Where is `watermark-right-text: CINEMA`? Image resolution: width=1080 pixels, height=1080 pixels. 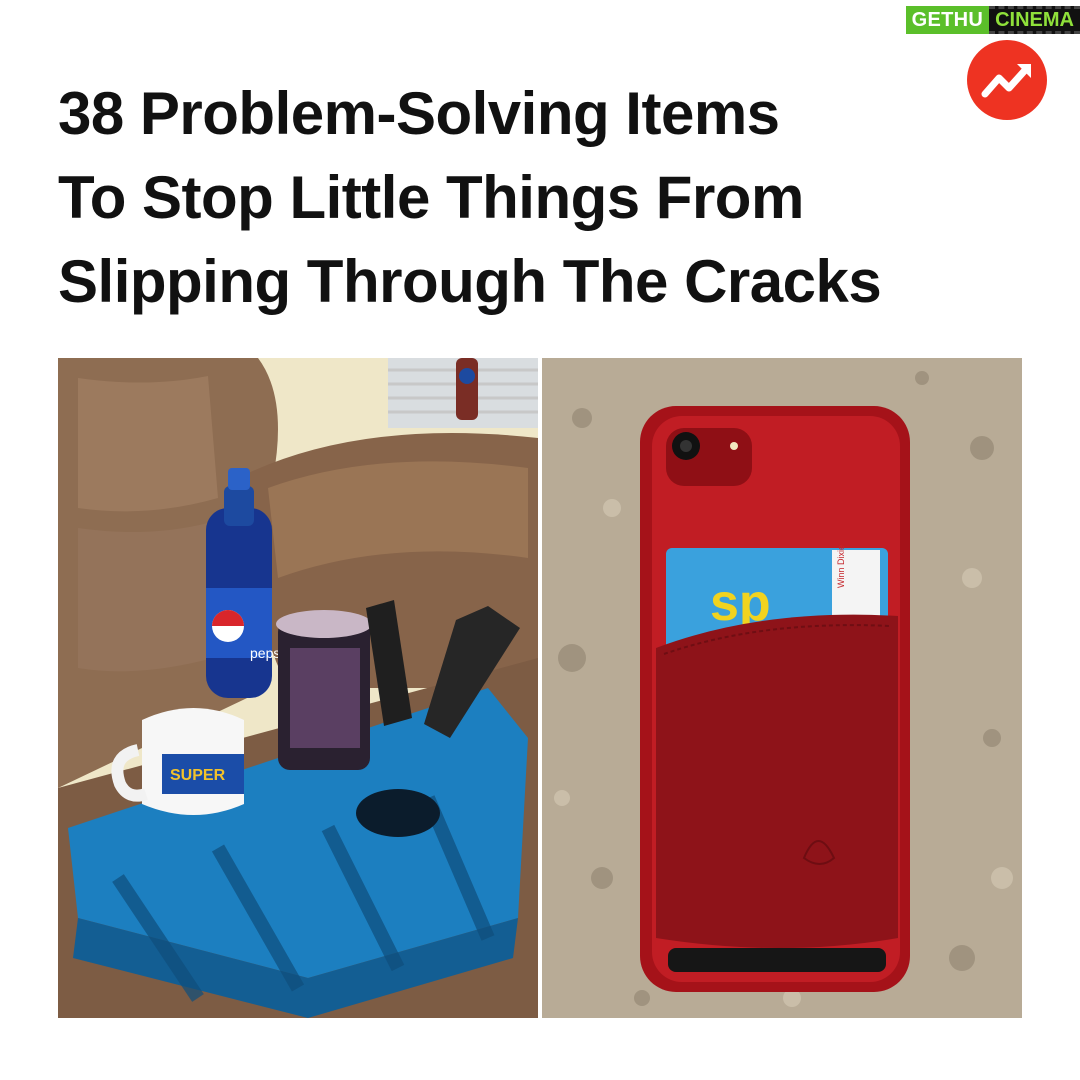 watermark-right-text: CINEMA is located at coordinates (1034, 20).